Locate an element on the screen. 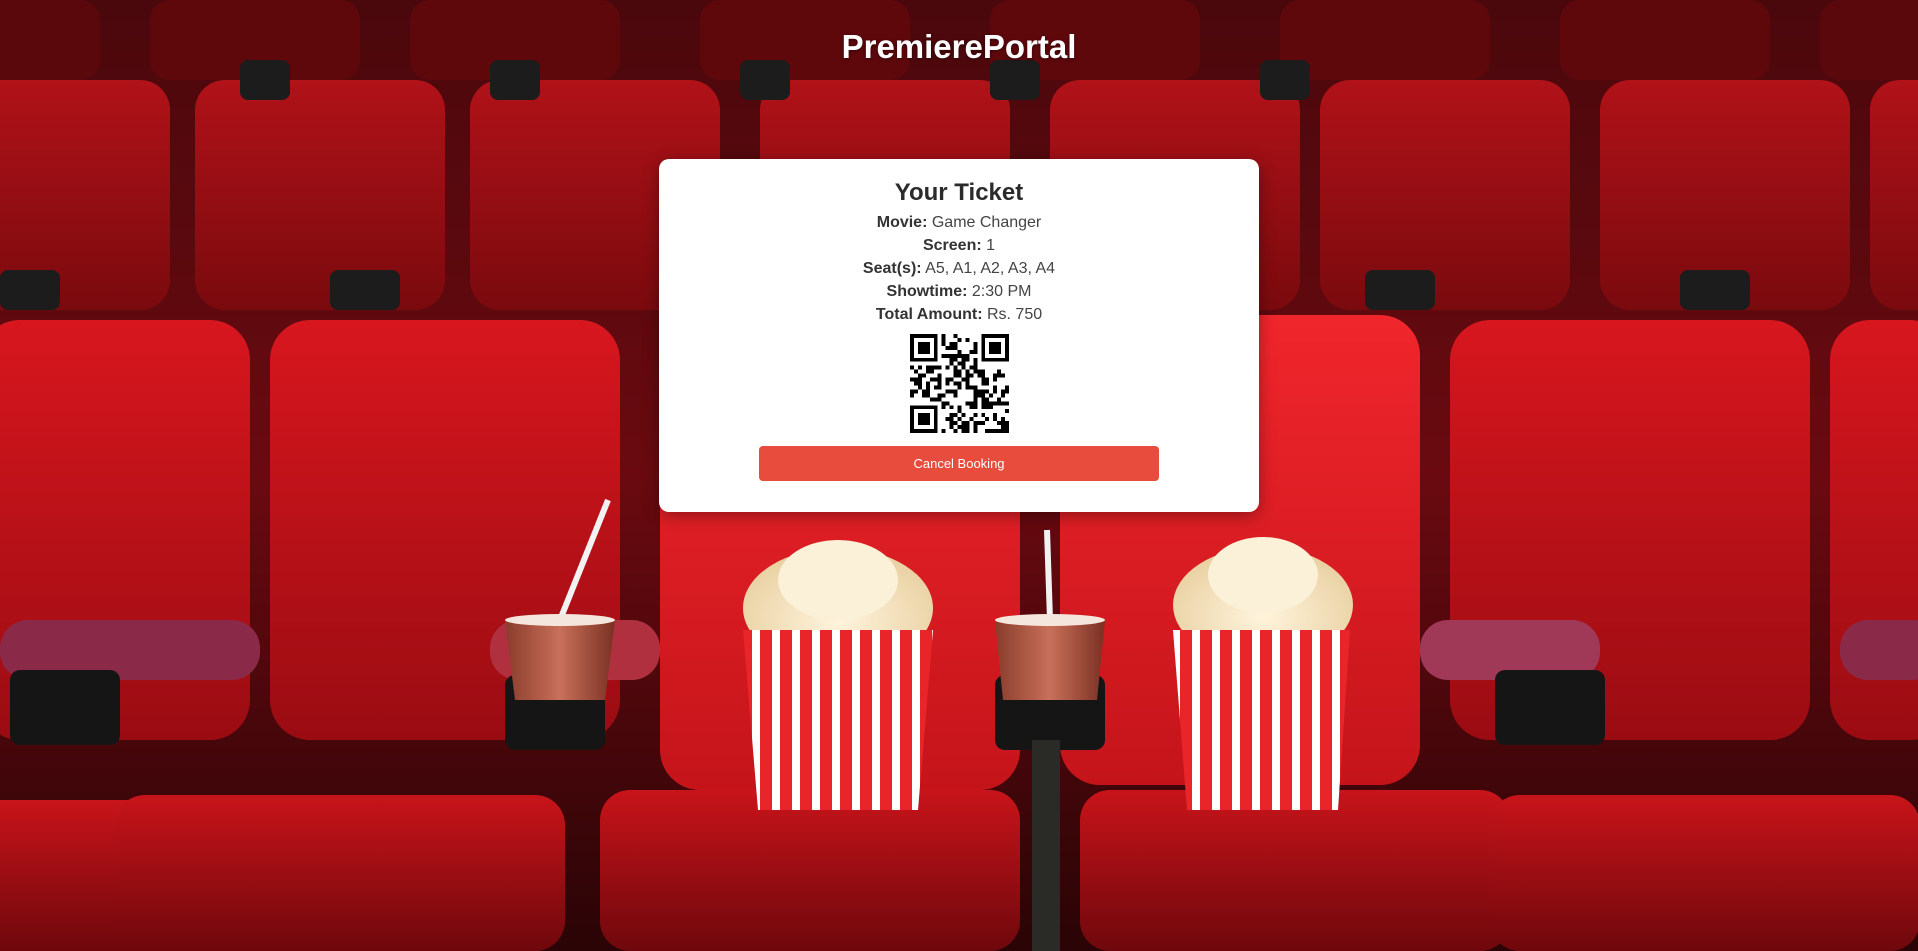  amount-detail: Total Amount: Rs. 750 is located at coordinates (959, 314).